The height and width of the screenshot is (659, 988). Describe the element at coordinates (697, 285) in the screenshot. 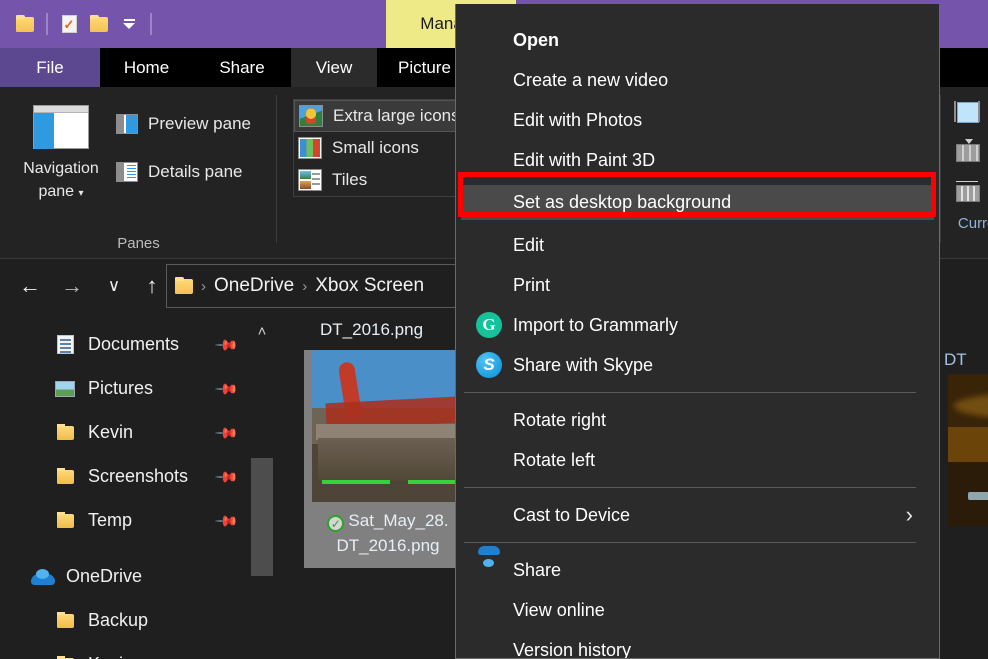

I see `menu-item-print: Print` at that location.